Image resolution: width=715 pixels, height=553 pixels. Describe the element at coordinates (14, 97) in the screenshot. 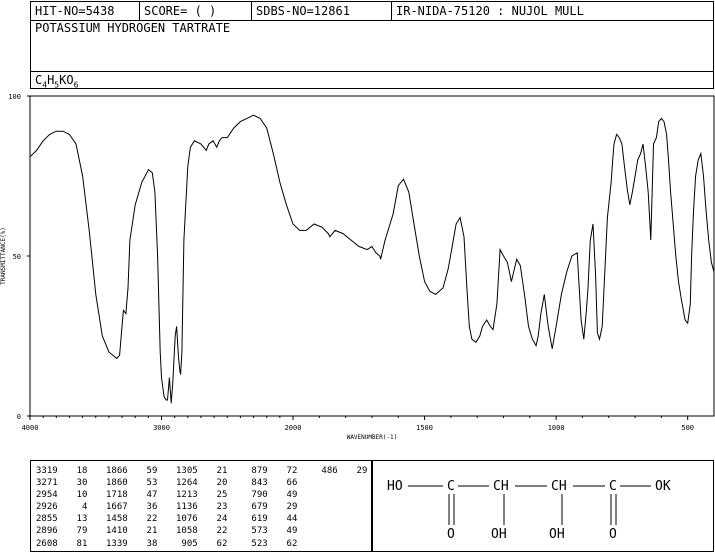

I see `y-tick-label: 100` at that location.